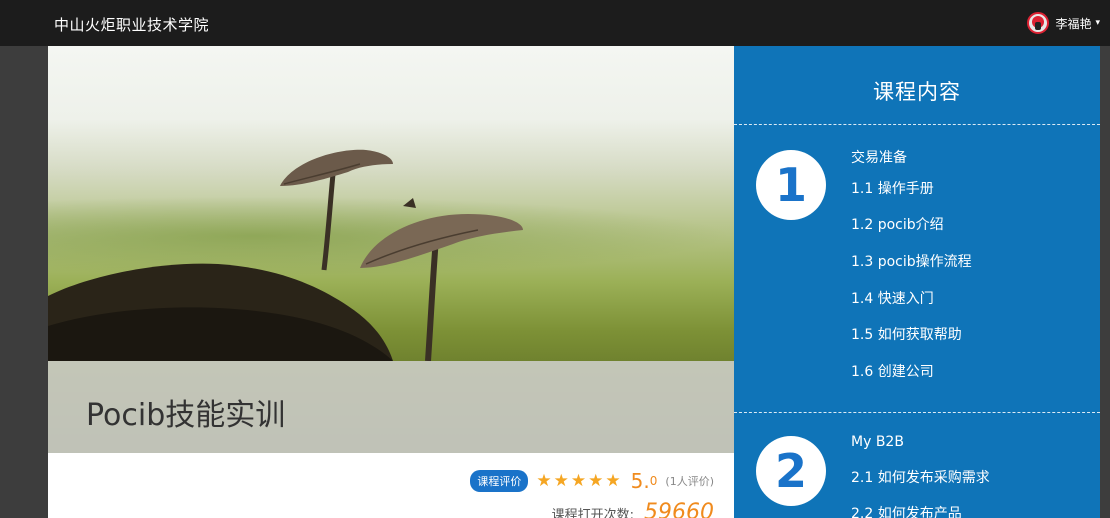 This screenshot has height=518, width=1110. I want to click on rating-count: (1人评价), so click(689, 481).